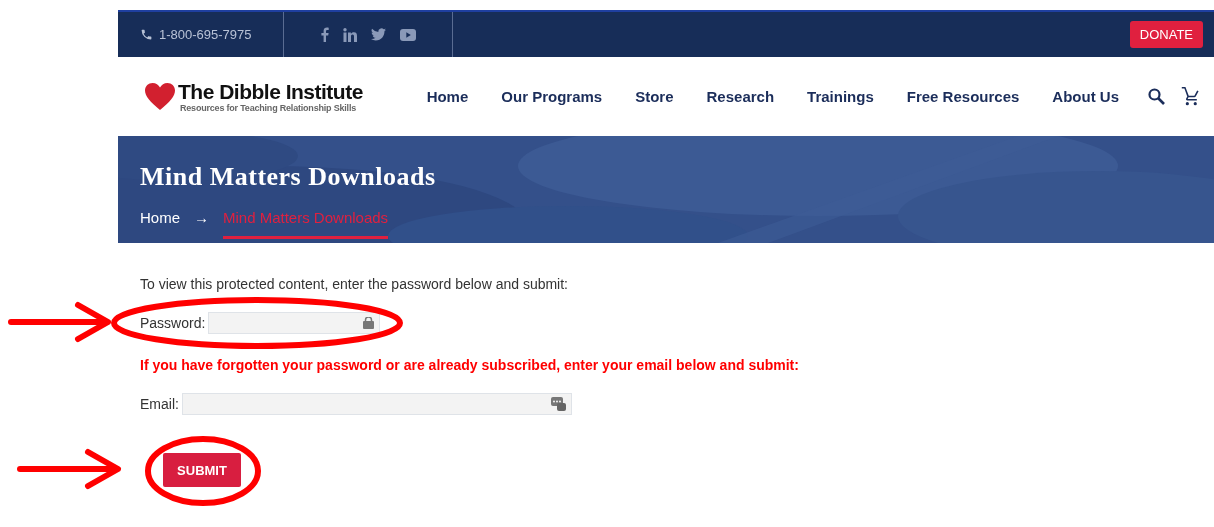  Describe the element at coordinates (470, 365) in the screenshot. I see `notice-text: If you have forgotten your password or are already subscribed, enter your email below and submit:` at that location.